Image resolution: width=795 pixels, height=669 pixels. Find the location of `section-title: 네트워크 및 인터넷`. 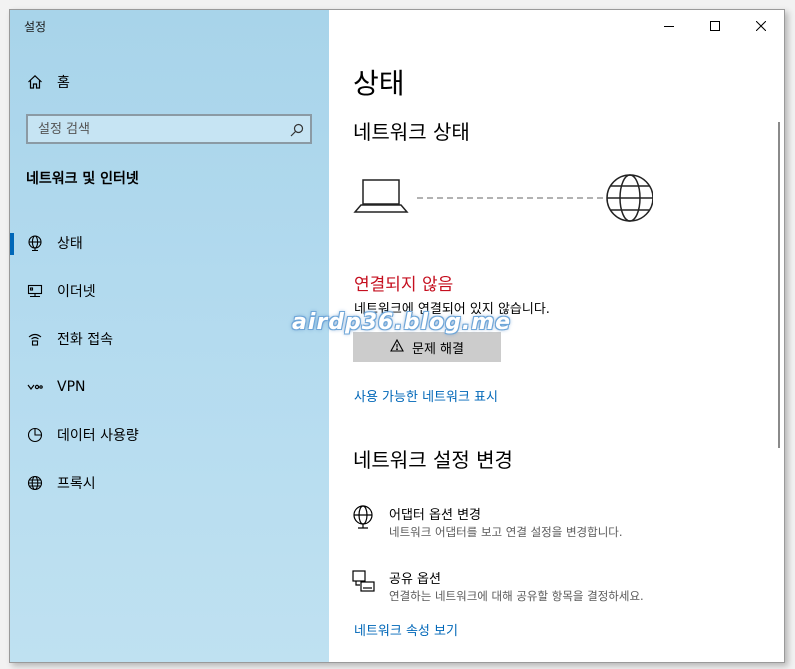

section-title: 네트워크 및 인터넷 is located at coordinates (82, 179).